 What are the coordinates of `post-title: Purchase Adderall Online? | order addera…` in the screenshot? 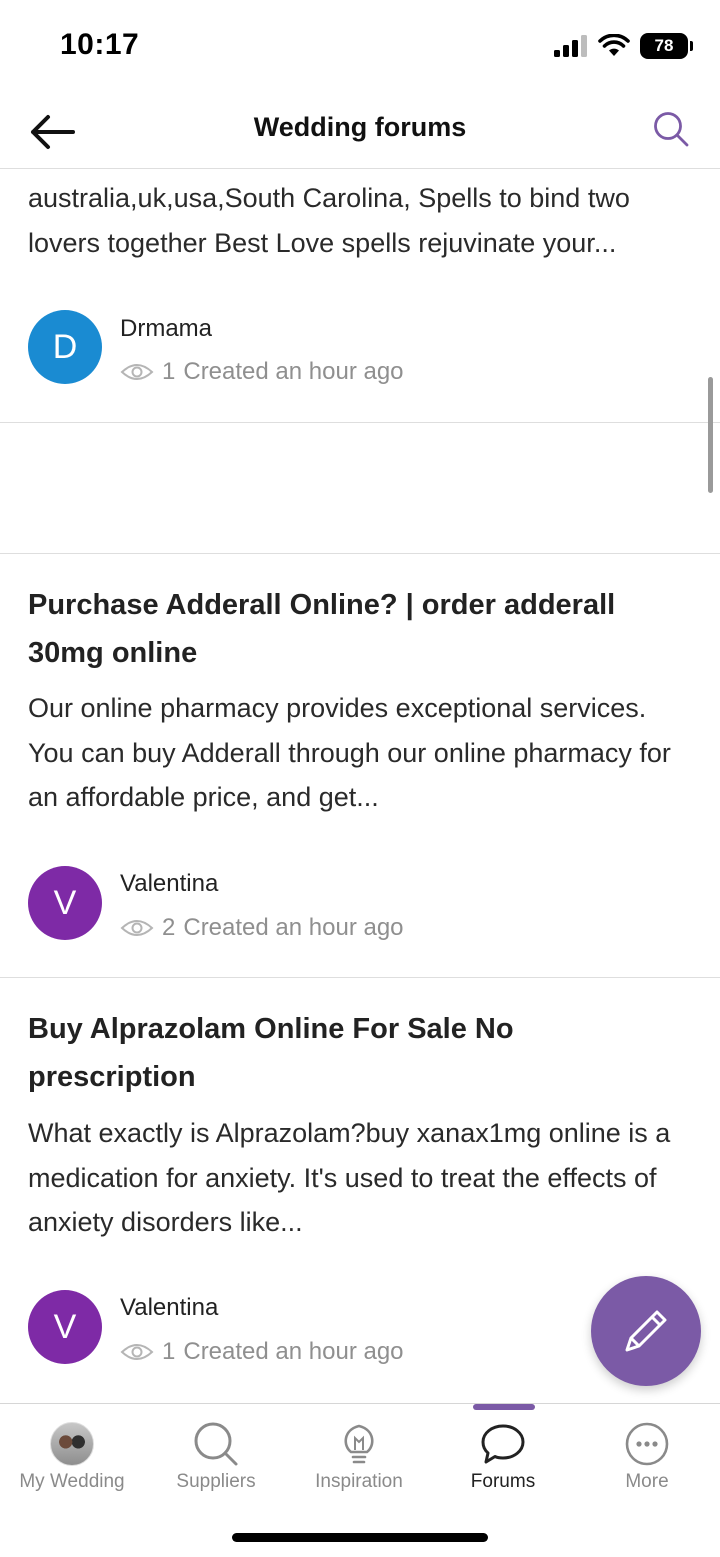 It's located at (358, 629).